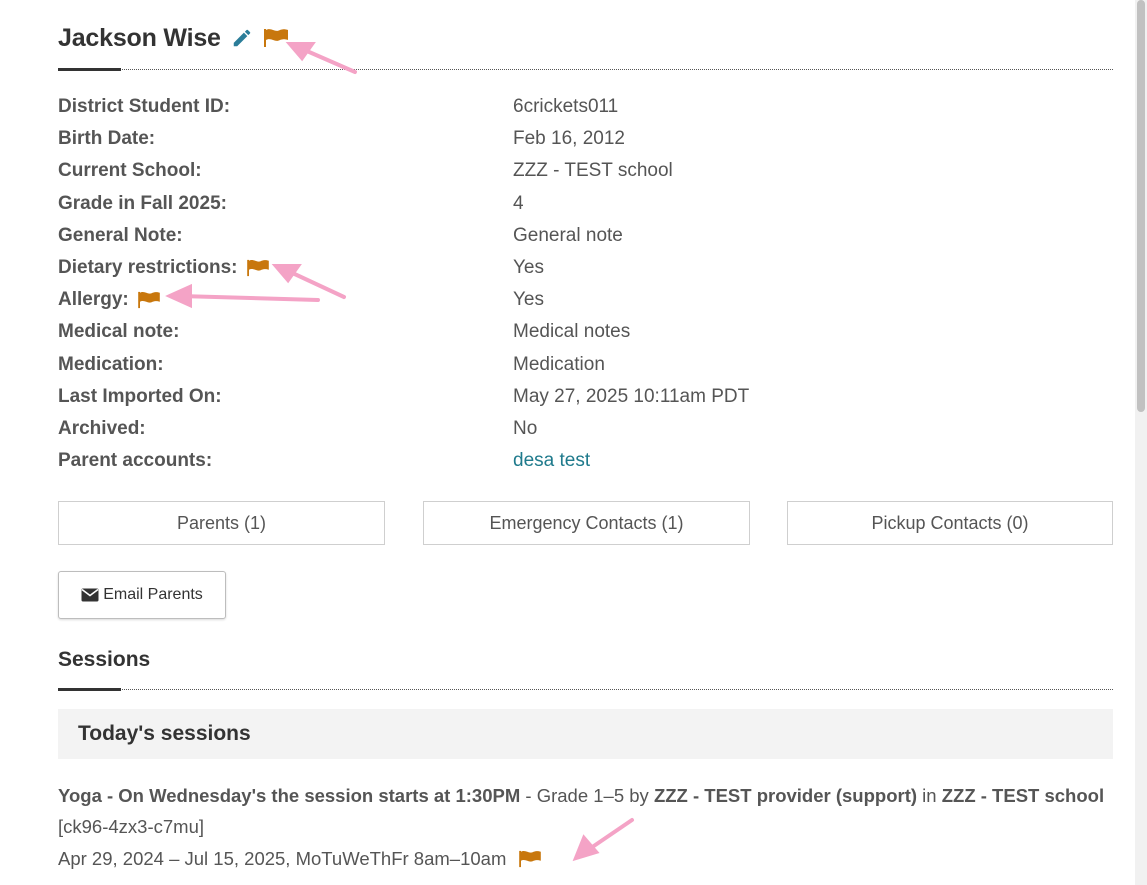 This screenshot has height=885, width=1147. What do you see at coordinates (119, 332) in the screenshot?
I see `detail-label: Medical note:` at bounding box center [119, 332].